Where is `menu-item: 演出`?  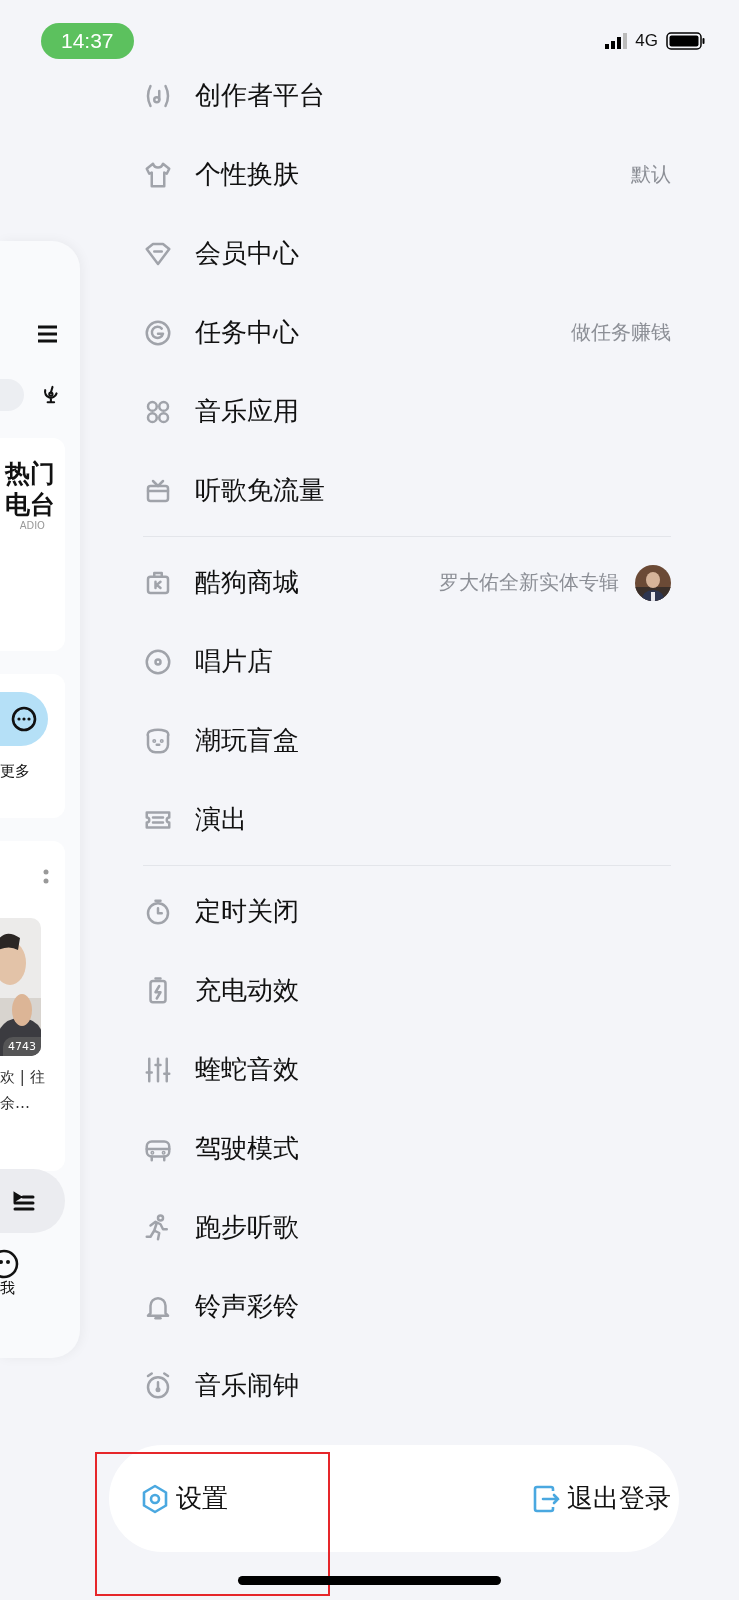
menu-item: 演出 is located at coordinates (407, 819).